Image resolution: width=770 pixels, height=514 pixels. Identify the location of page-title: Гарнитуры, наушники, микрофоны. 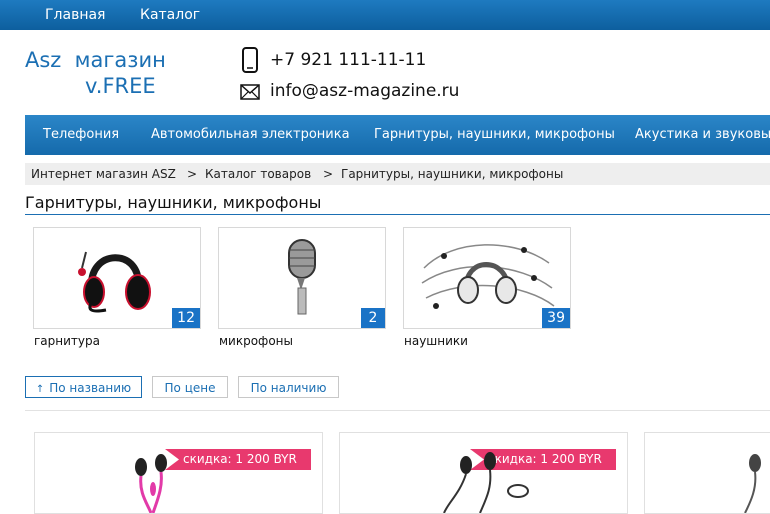
(173, 202).